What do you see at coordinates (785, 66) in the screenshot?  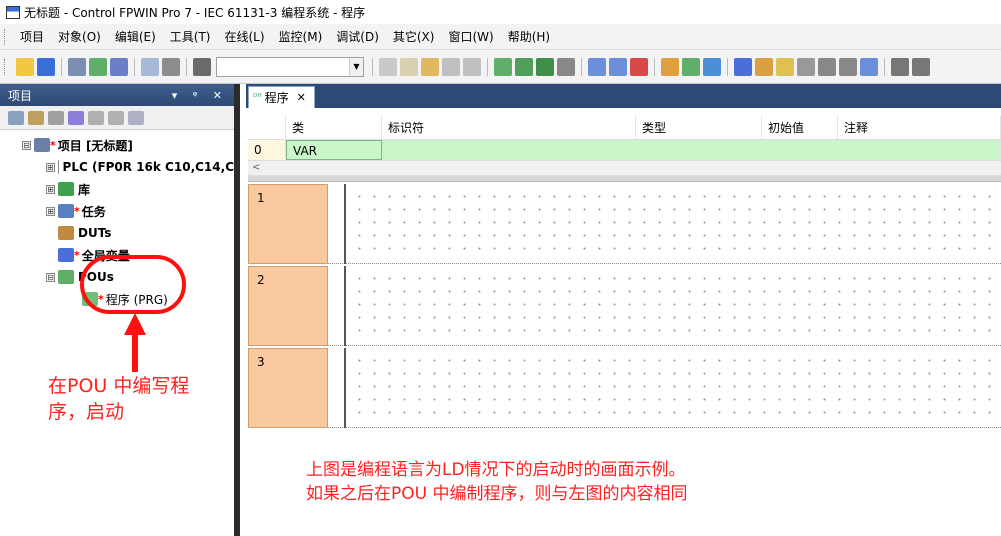 I see `coil-icon` at bounding box center [785, 66].